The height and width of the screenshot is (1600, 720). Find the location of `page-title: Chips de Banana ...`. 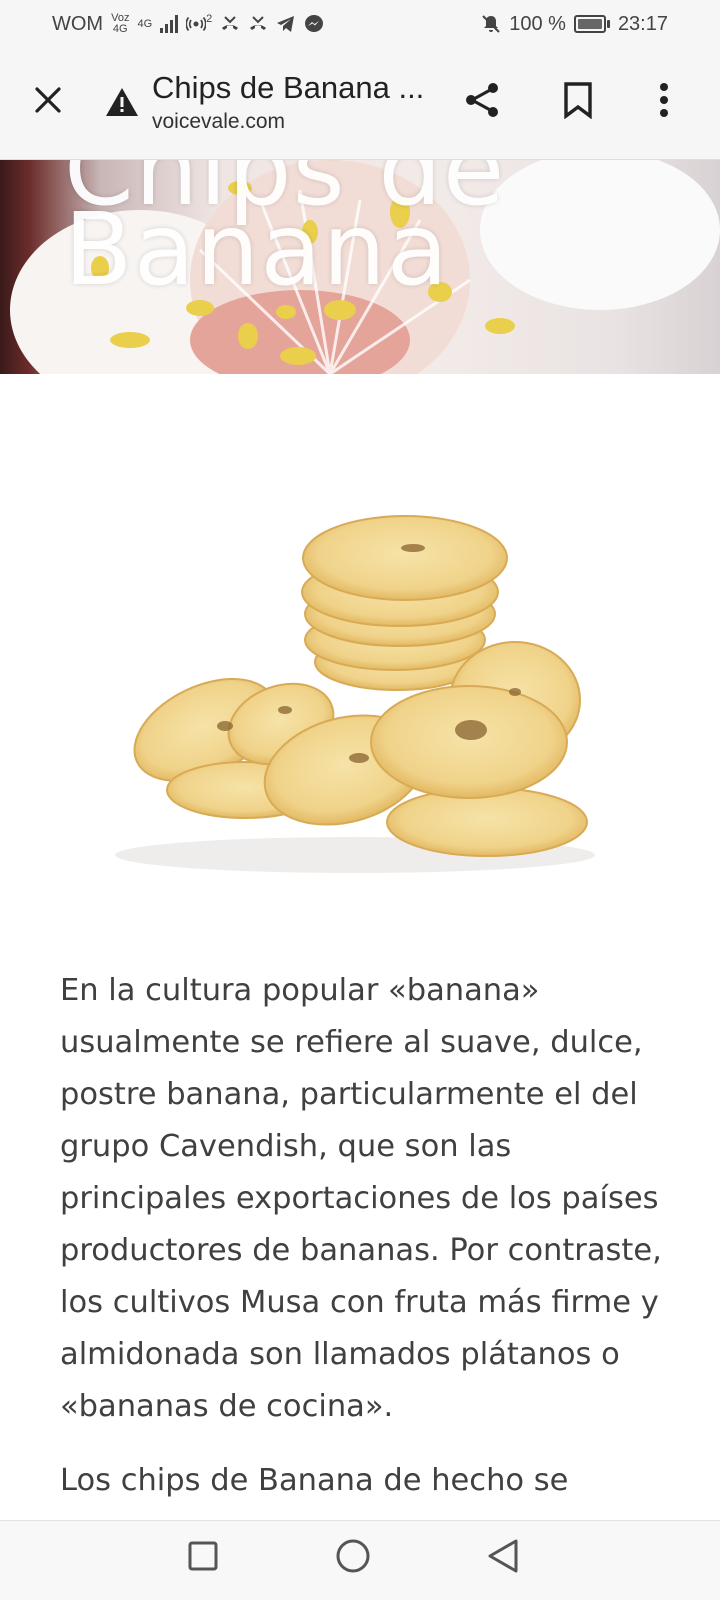

page-title: Chips de Banana ... is located at coordinates (287, 87).